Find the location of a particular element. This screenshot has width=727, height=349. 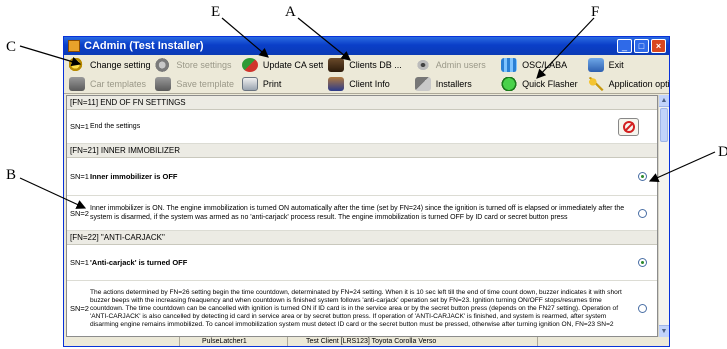

gears-icon is located at coordinates (163, 64).